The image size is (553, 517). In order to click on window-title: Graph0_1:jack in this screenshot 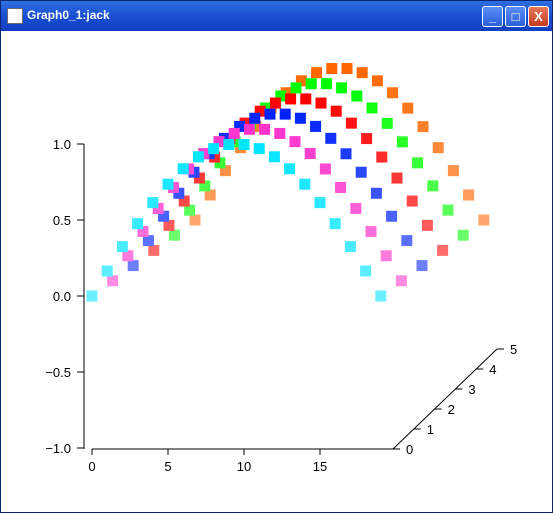, I will do `click(68, 15)`.